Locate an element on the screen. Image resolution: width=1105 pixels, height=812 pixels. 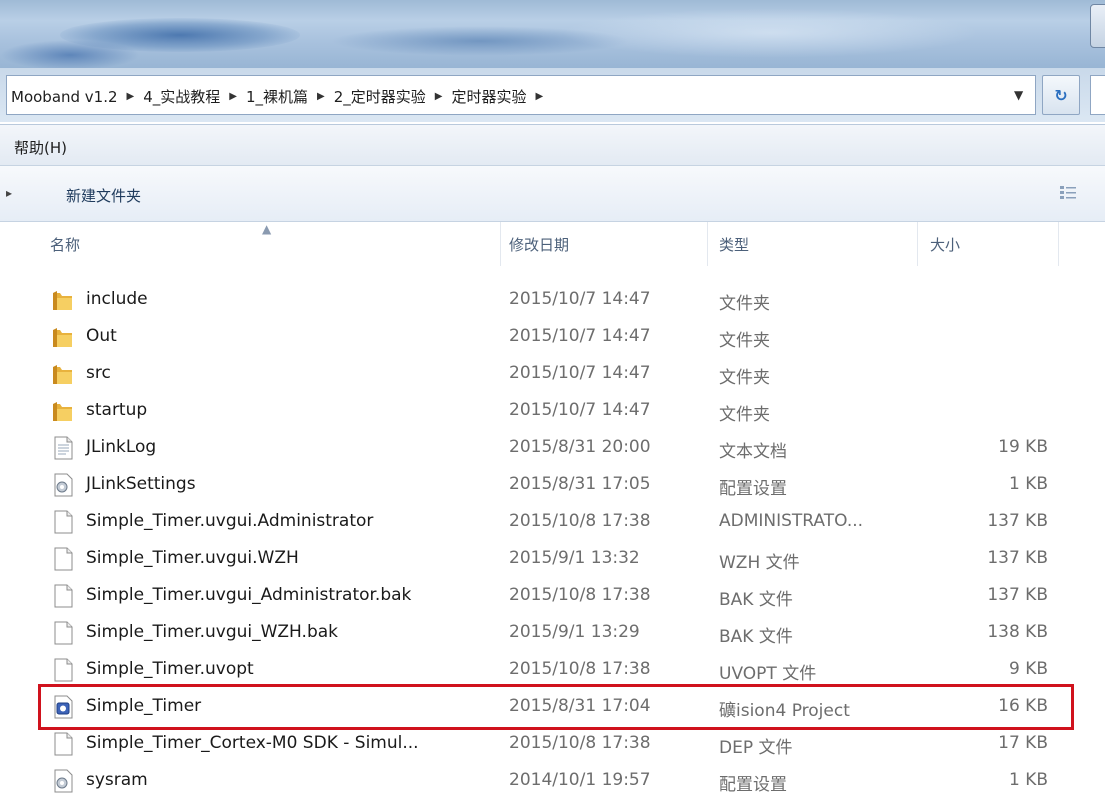
column-header-date: 修改日期 is located at coordinates (539, 244).